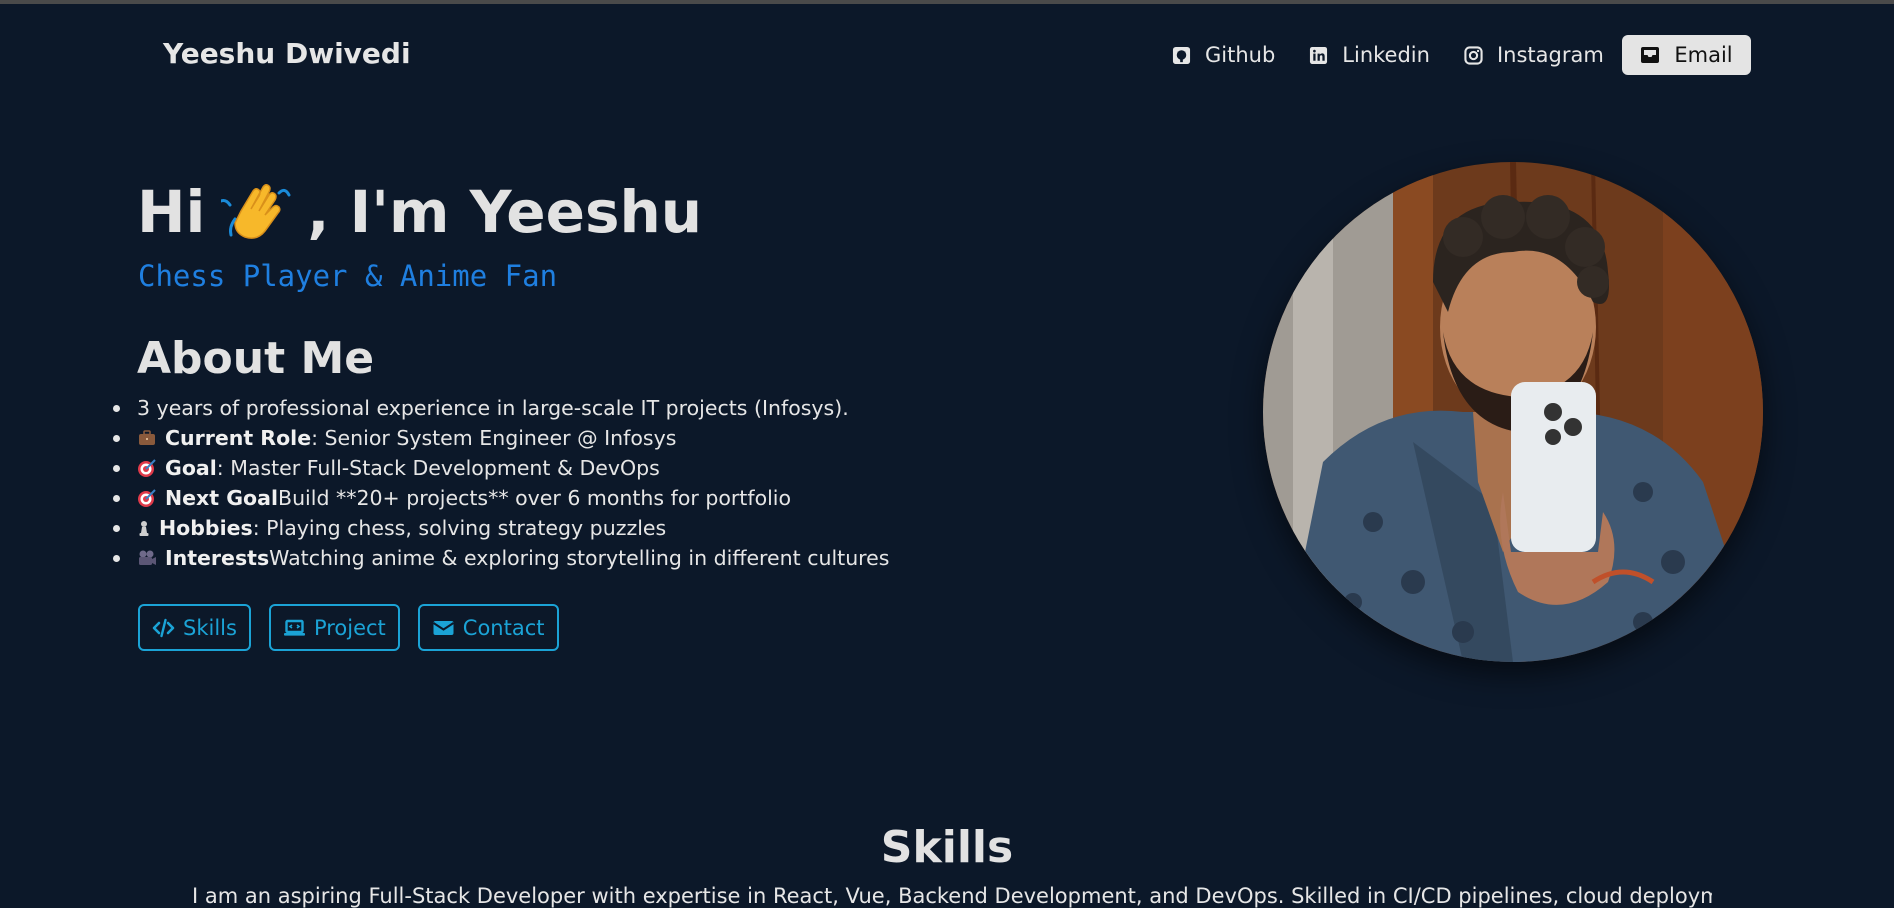  What do you see at coordinates (947, 2) in the screenshot?
I see `browser-top-strip` at bounding box center [947, 2].